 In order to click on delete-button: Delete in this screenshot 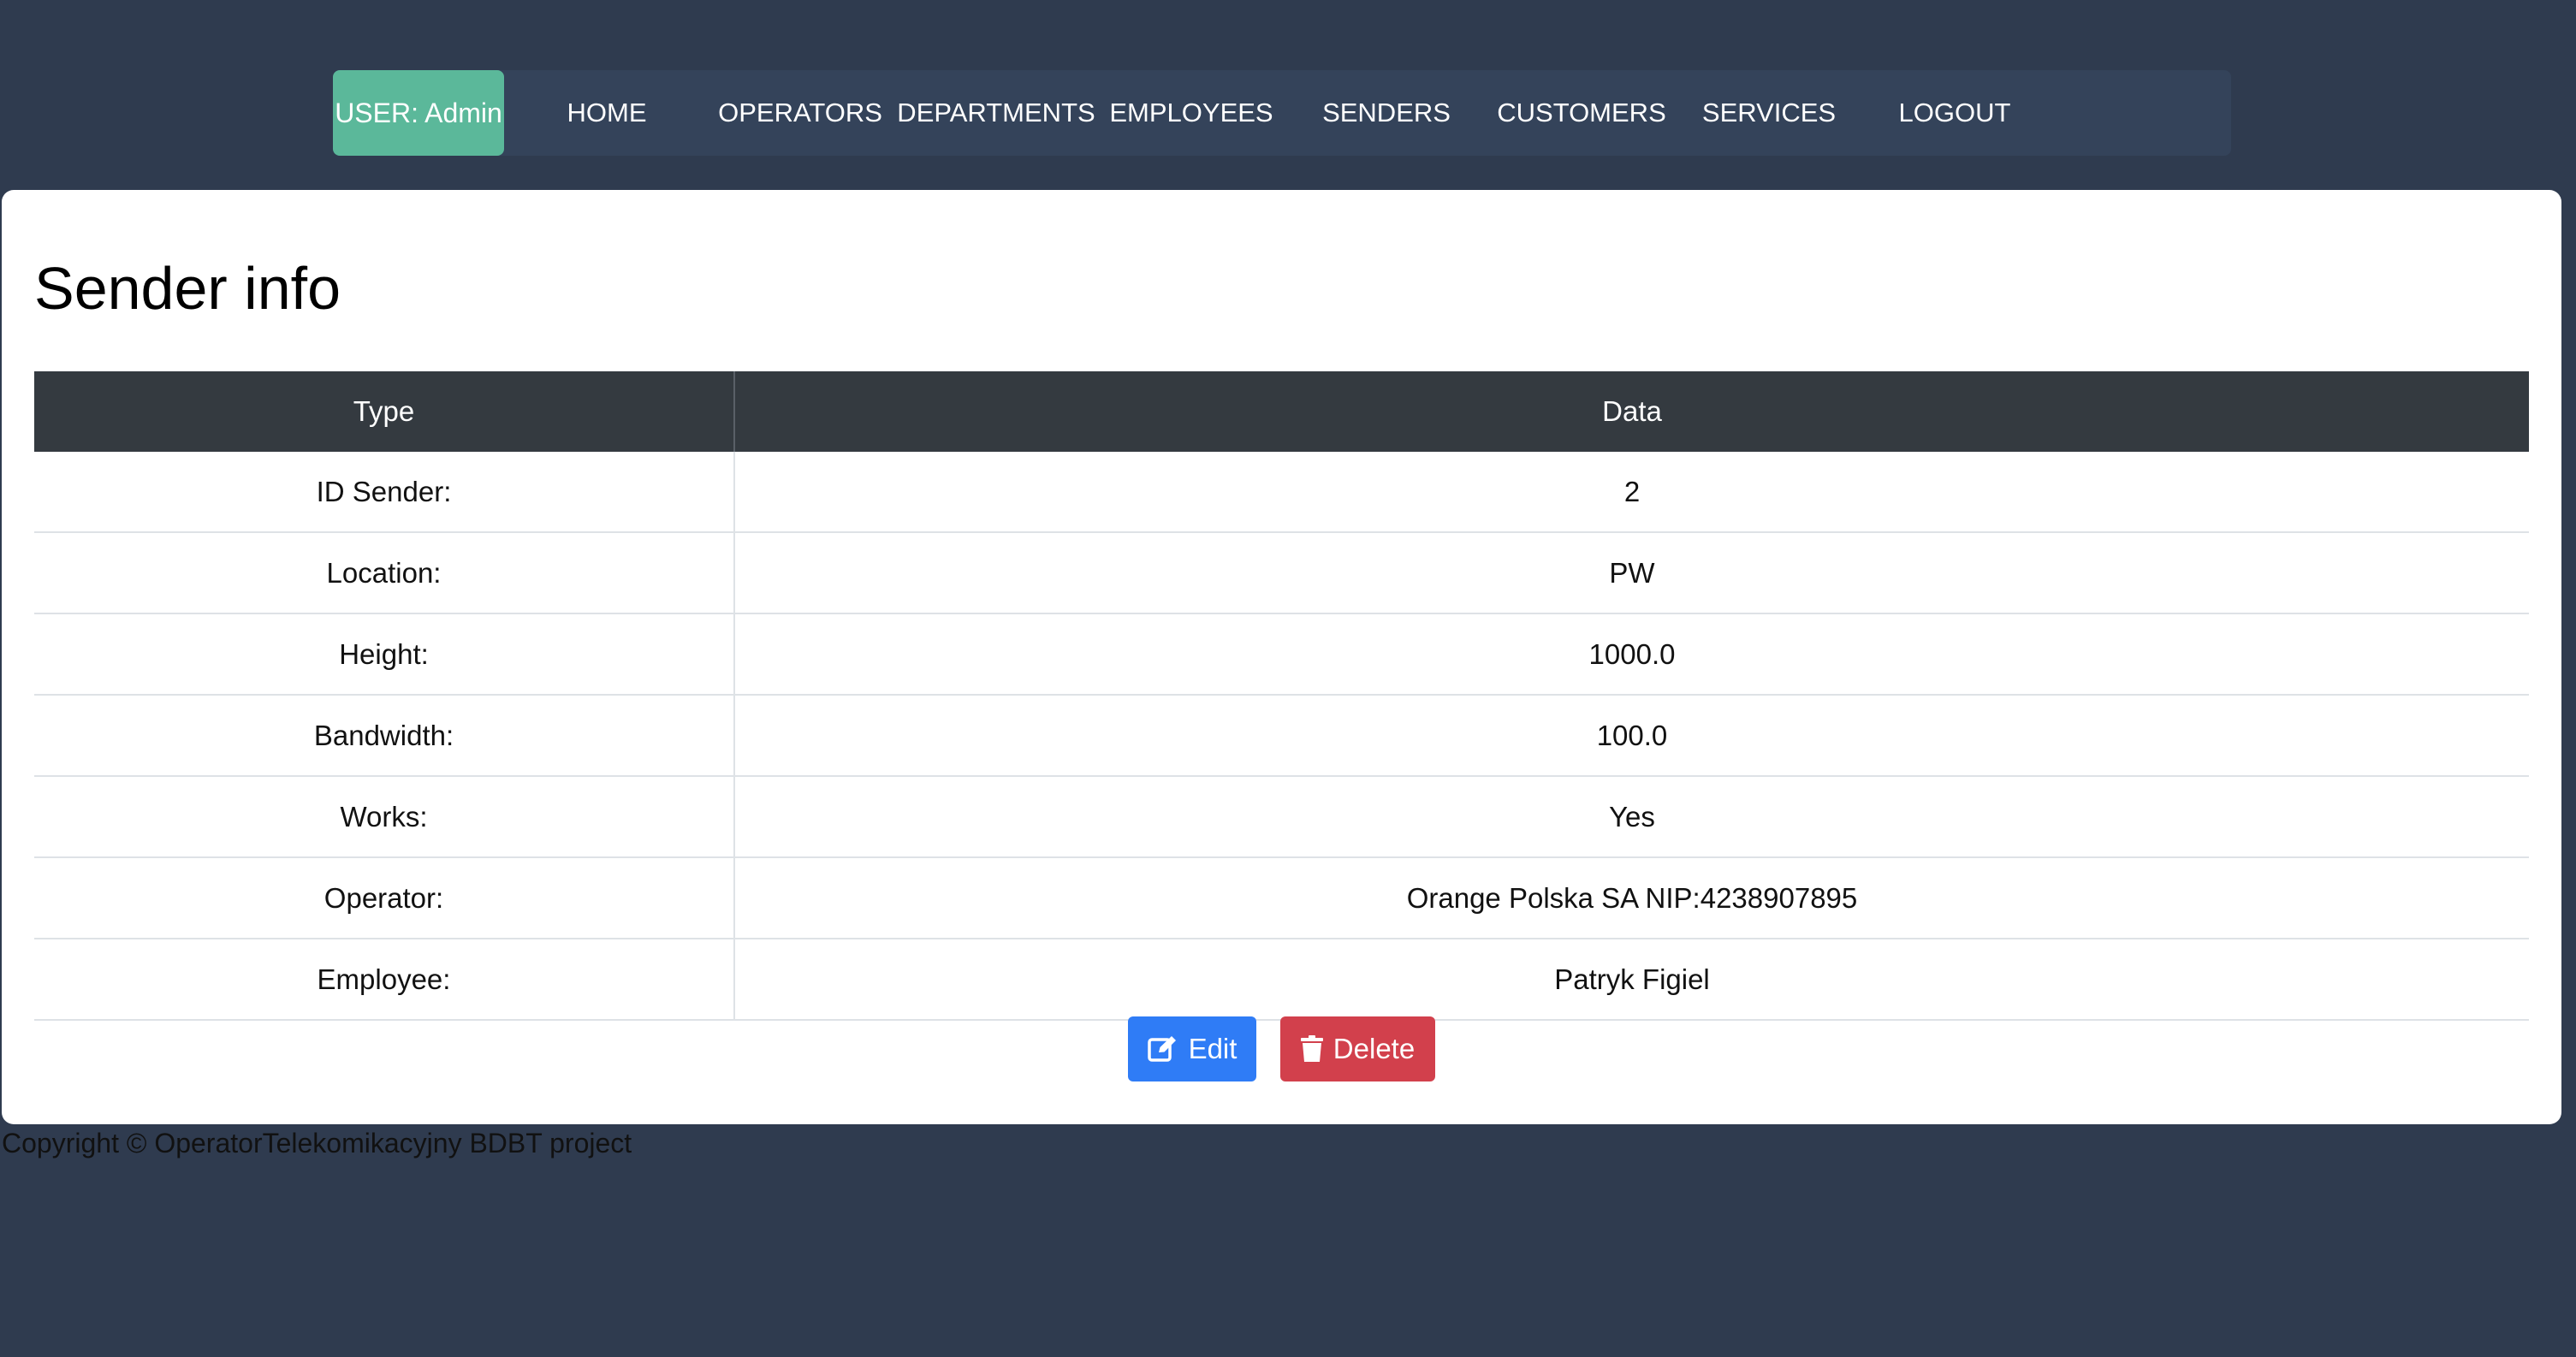, I will do `click(1357, 1048)`.